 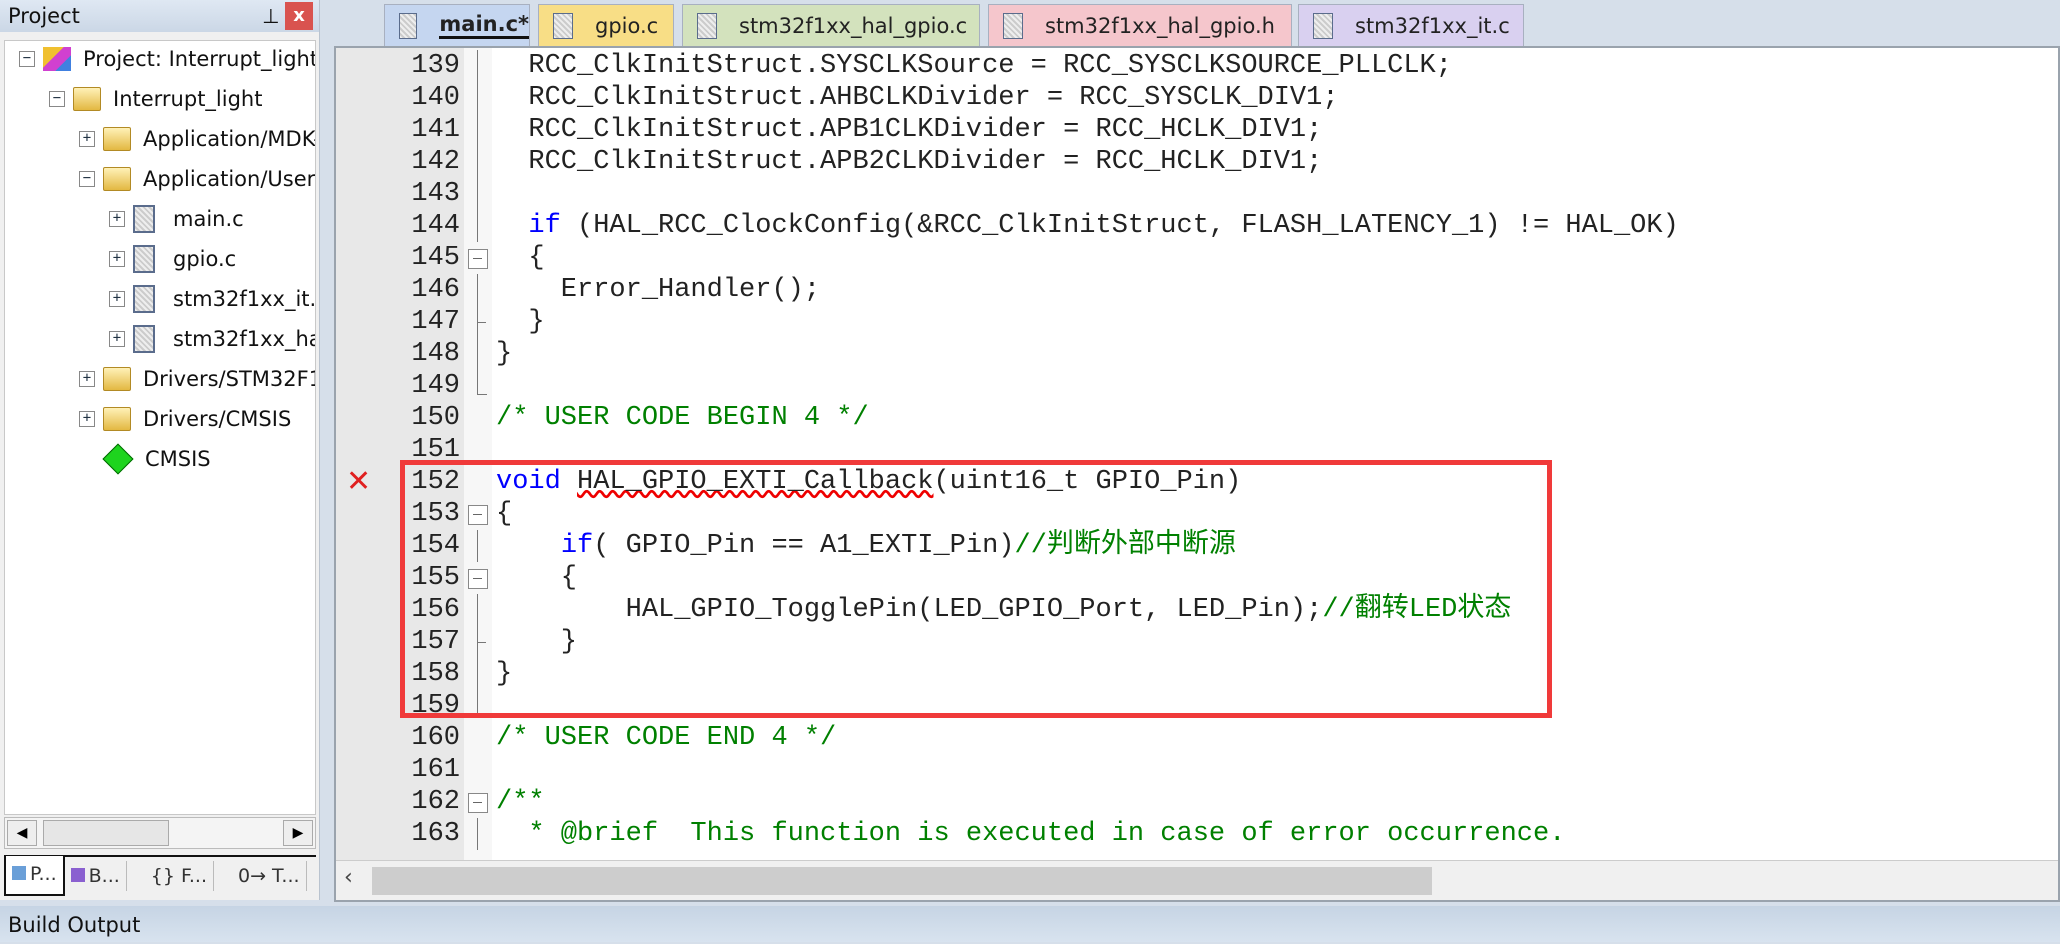 What do you see at coordinates (435, 290) in the screenshot?
I see `line-number: 146` at bounding box center [435, 290].